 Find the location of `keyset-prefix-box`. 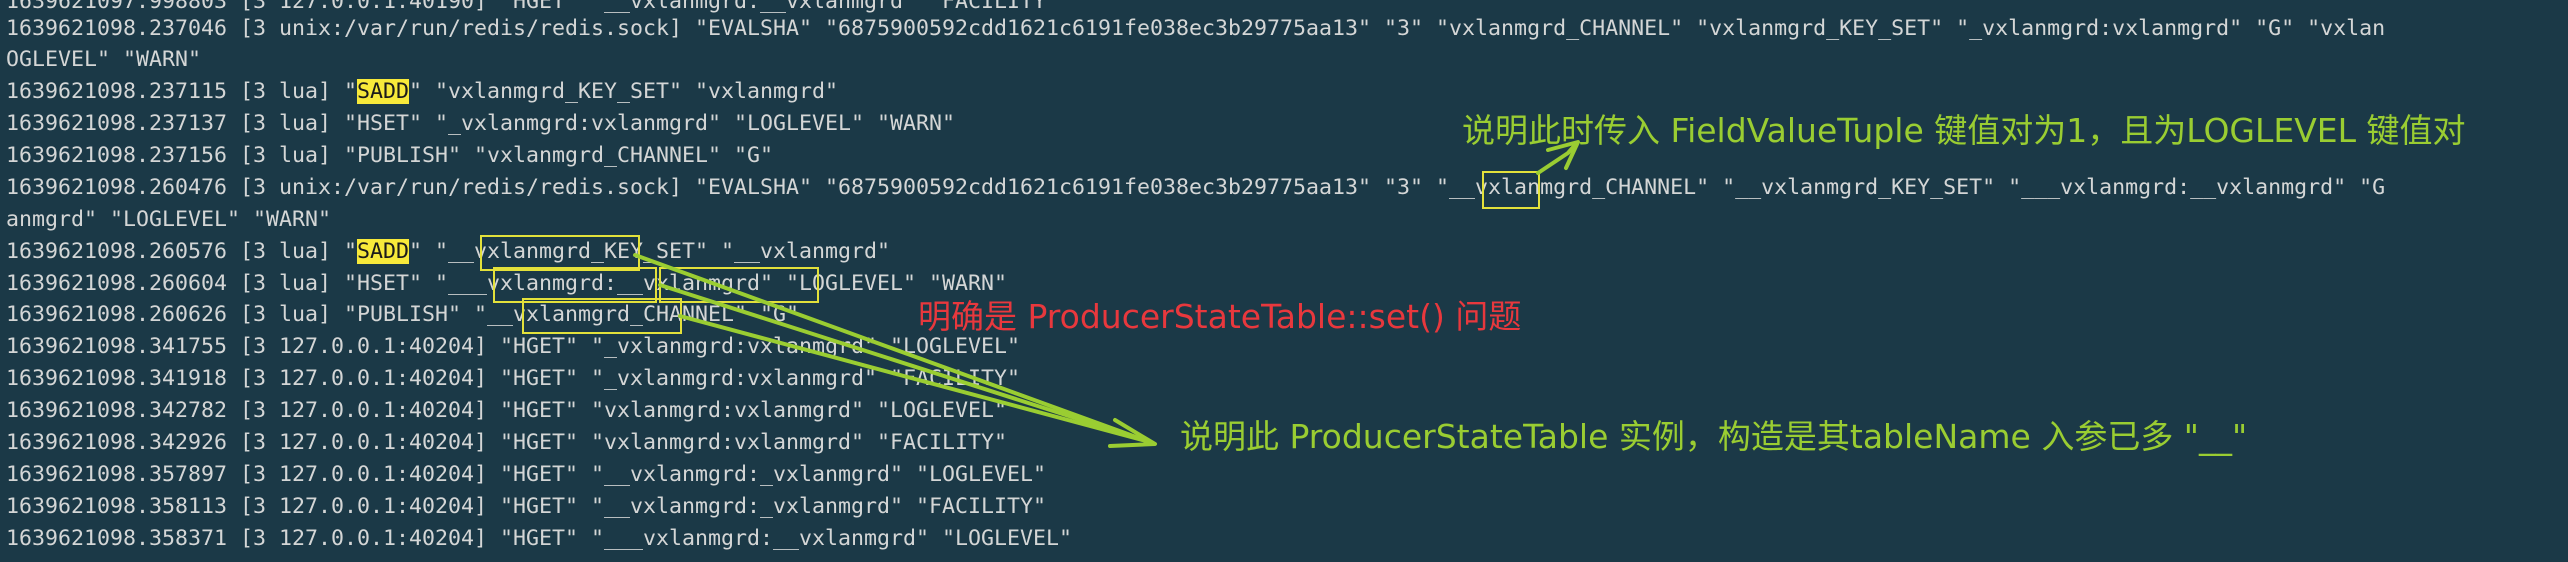

keyset-prefix-box is located at coordinates (560, 253).